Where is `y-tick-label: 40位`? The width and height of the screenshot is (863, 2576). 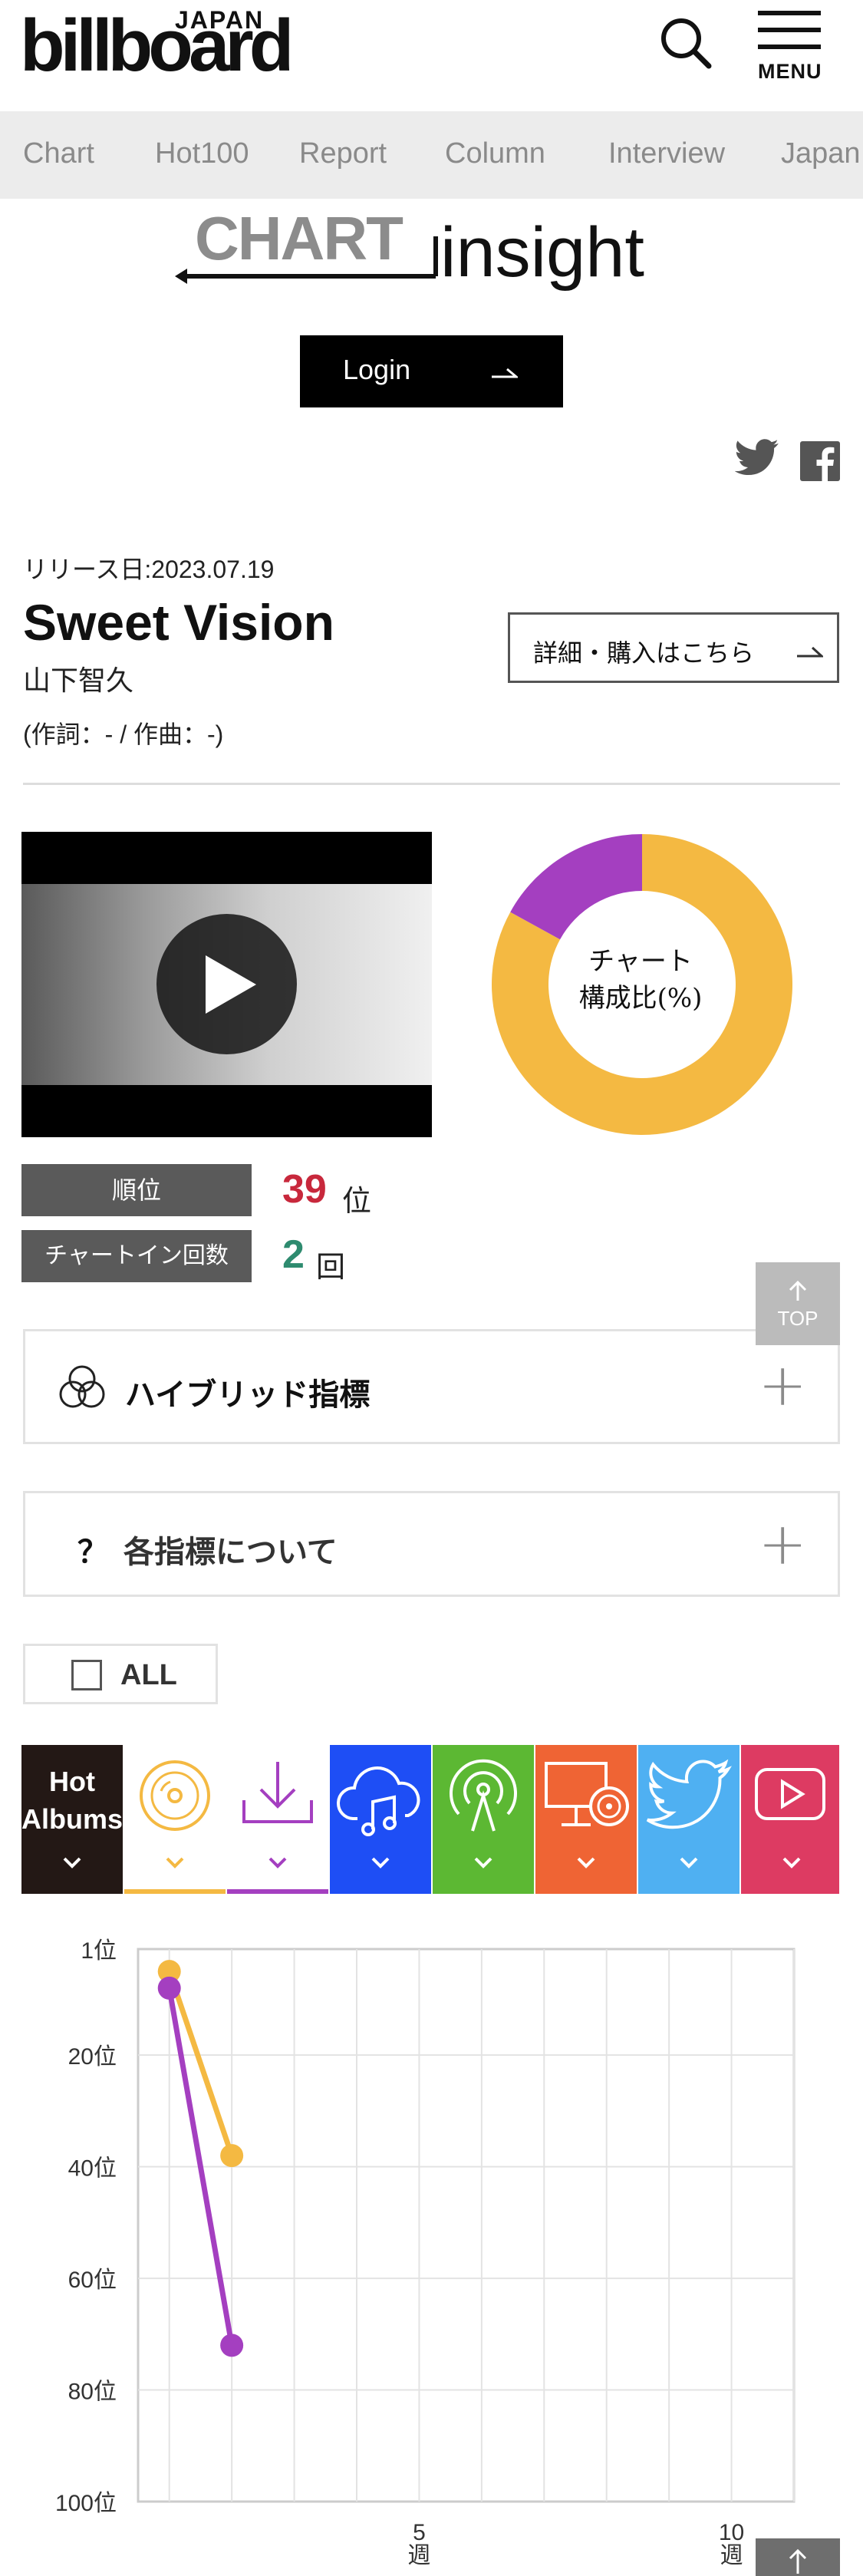 y-tick-label: 40位 is located at coordinates (92, 2169).